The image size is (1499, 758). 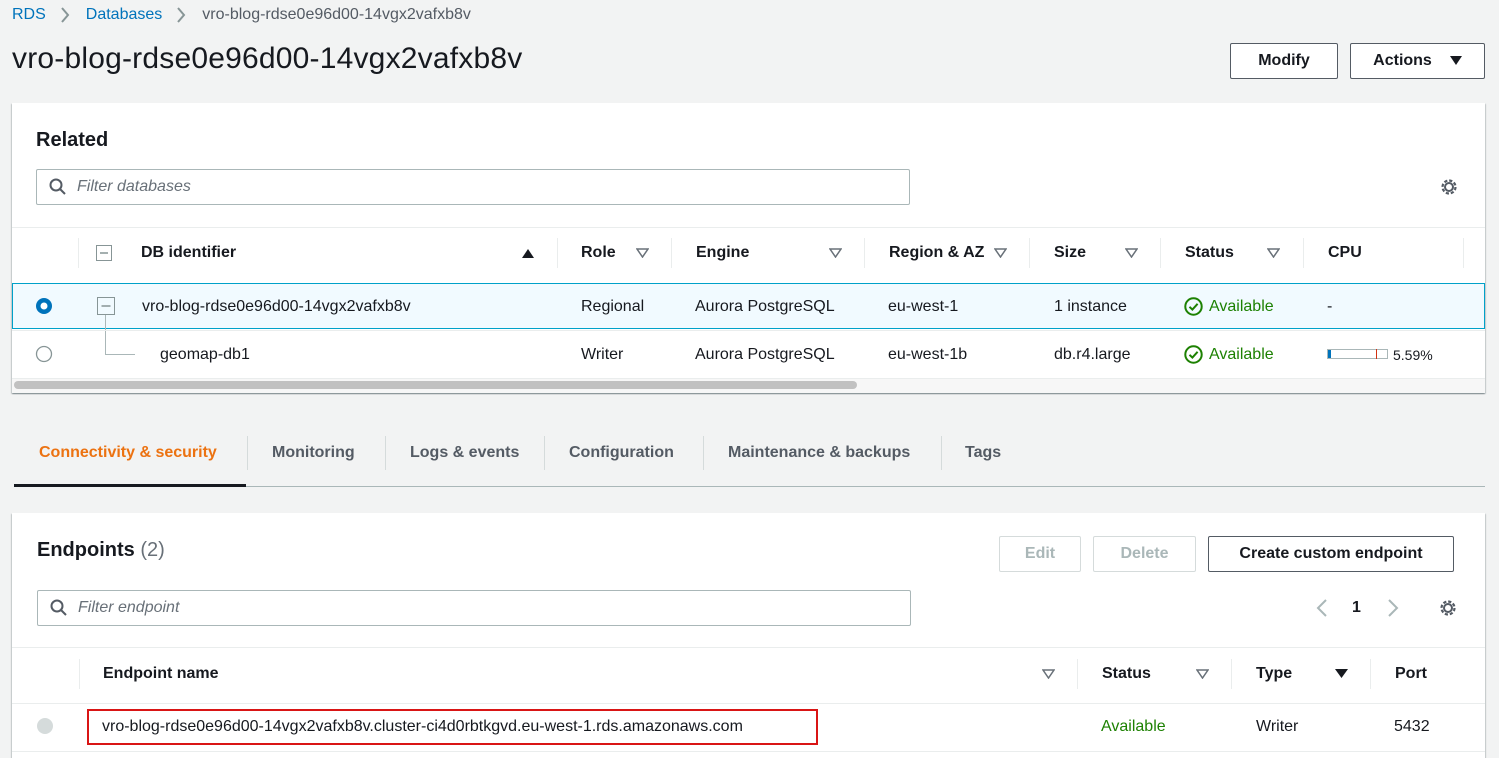 What do you see at coordinates (1277, 726) in the screenshot?
I see `endpoint-type-cell: Writer` at bounding box center [1277, 726].